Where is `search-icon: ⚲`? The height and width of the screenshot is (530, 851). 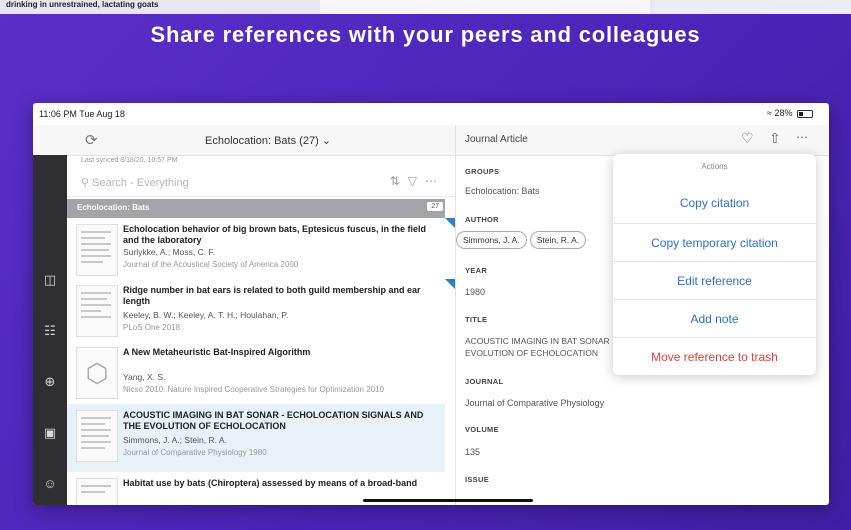
search-icon: ⚲ is located at coordinates (85, 183).